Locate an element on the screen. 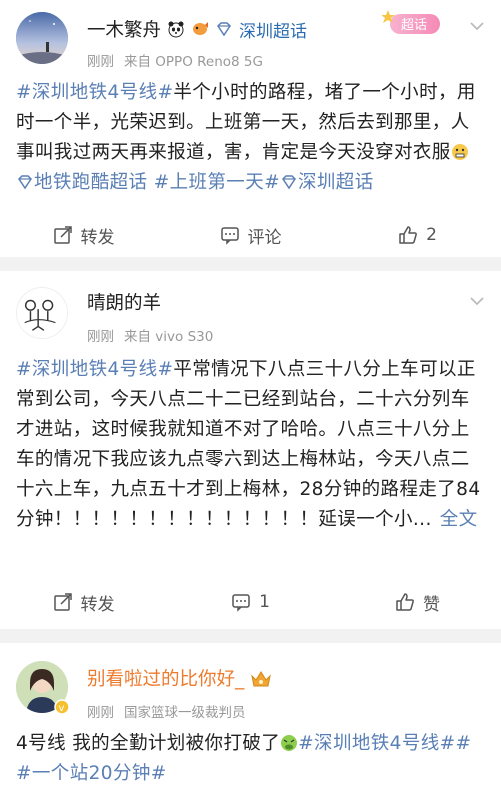  supertopic-link-label: 深圳超话 is located at coordinates (336, 182).